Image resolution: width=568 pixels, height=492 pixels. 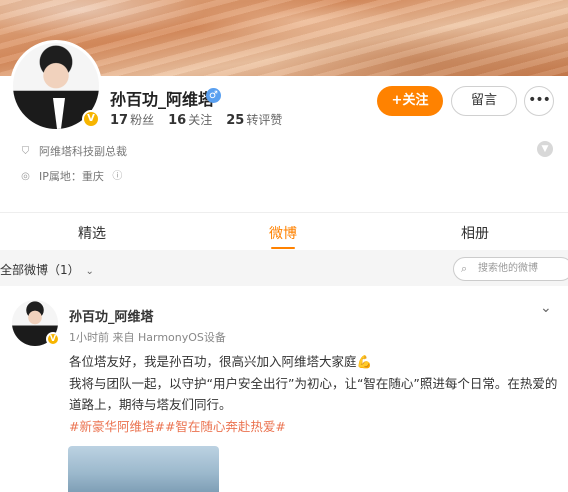 What do you see at coordinates (546, 308) in the screenshot?
I see `post-menu-chevron-icon: ⌄` at bounding box center [546, 308].